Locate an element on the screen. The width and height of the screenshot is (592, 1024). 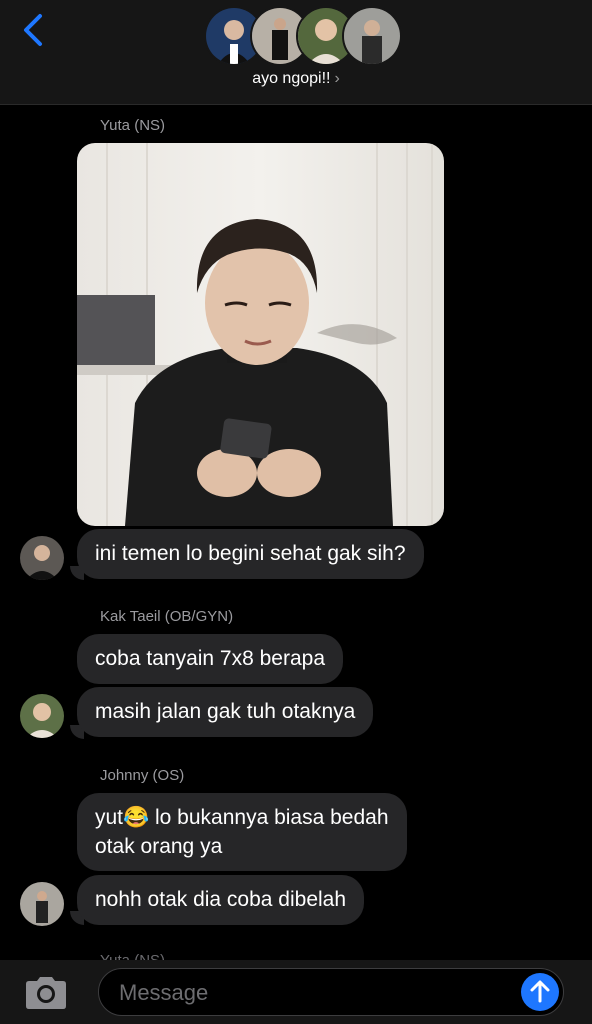
message-input: Message is located at coordinates (331, 992).